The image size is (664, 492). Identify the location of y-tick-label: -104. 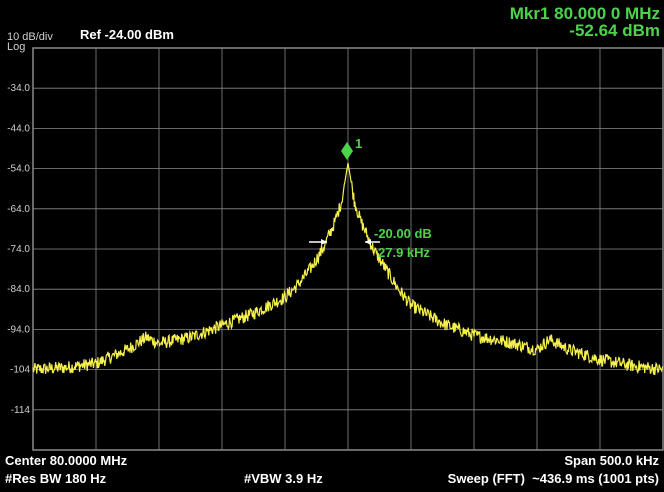
(20, 370).